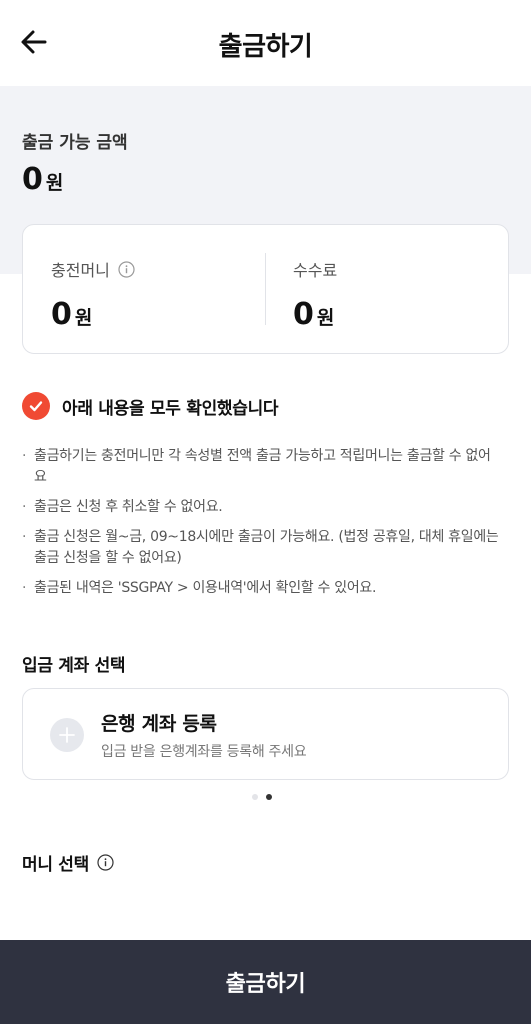  What do you see at coordinates (255, 797) in the screenshot?
I see `carousel-dot` at bounding box center [255, 797].